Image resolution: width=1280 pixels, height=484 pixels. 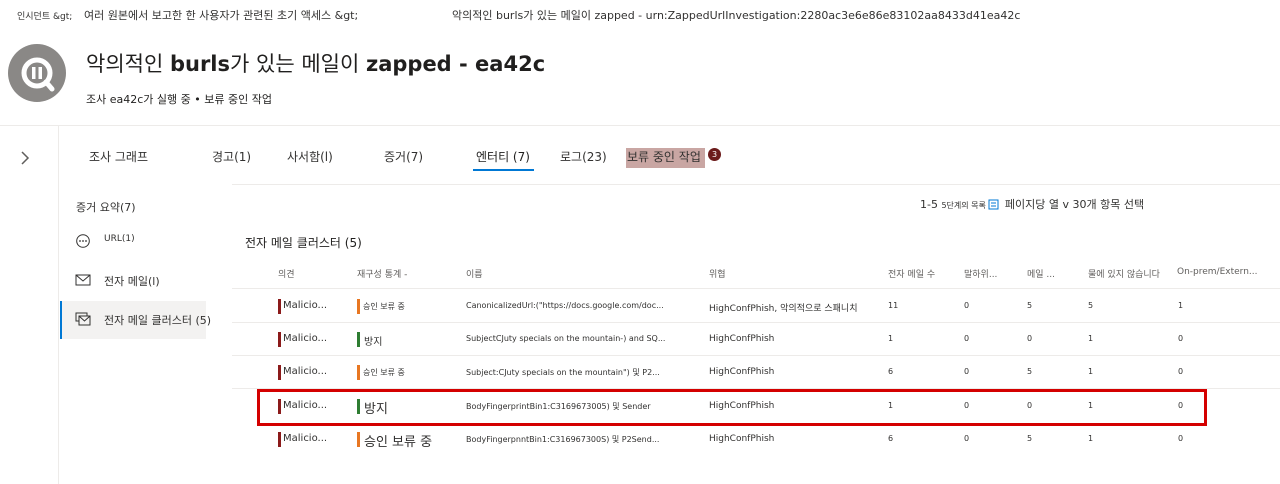 I want to click on sidebar-item-label: URL(1), so click(x=119, y=239).